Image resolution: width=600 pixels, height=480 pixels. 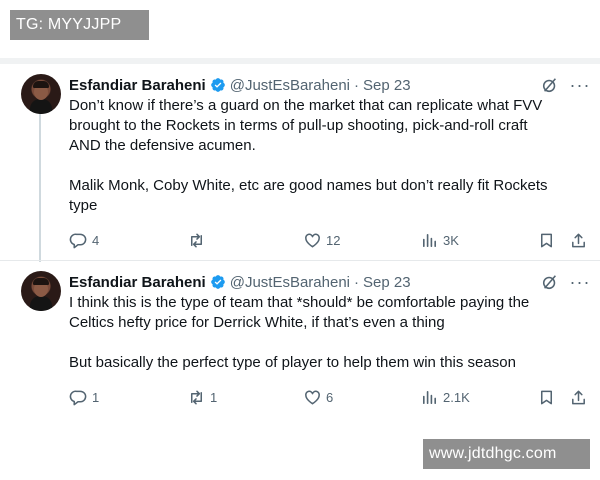 I want to click on like-button: 6, so click(x=318, y=397).